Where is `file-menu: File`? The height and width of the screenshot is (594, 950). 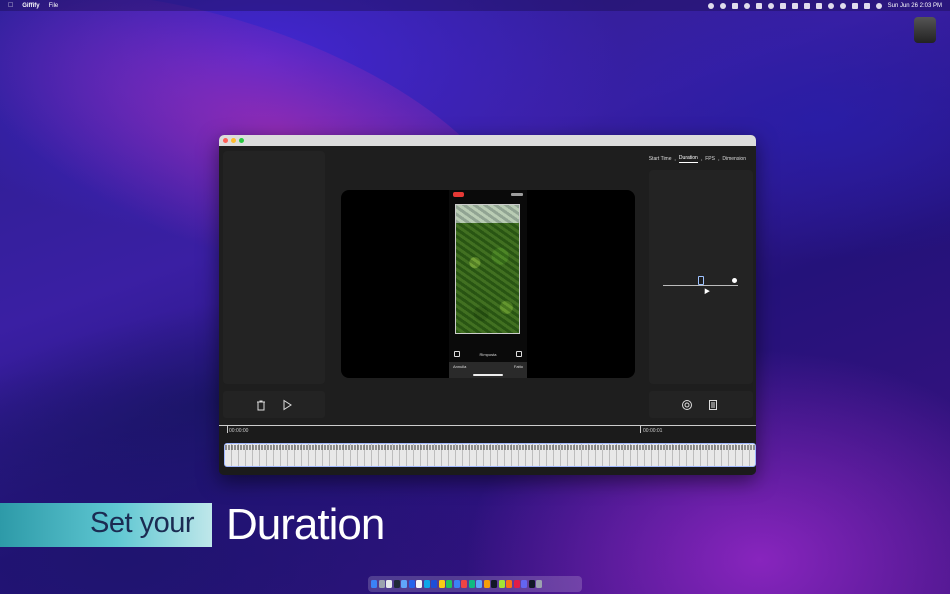 file-menu: File is located at coordinates (54, 6).